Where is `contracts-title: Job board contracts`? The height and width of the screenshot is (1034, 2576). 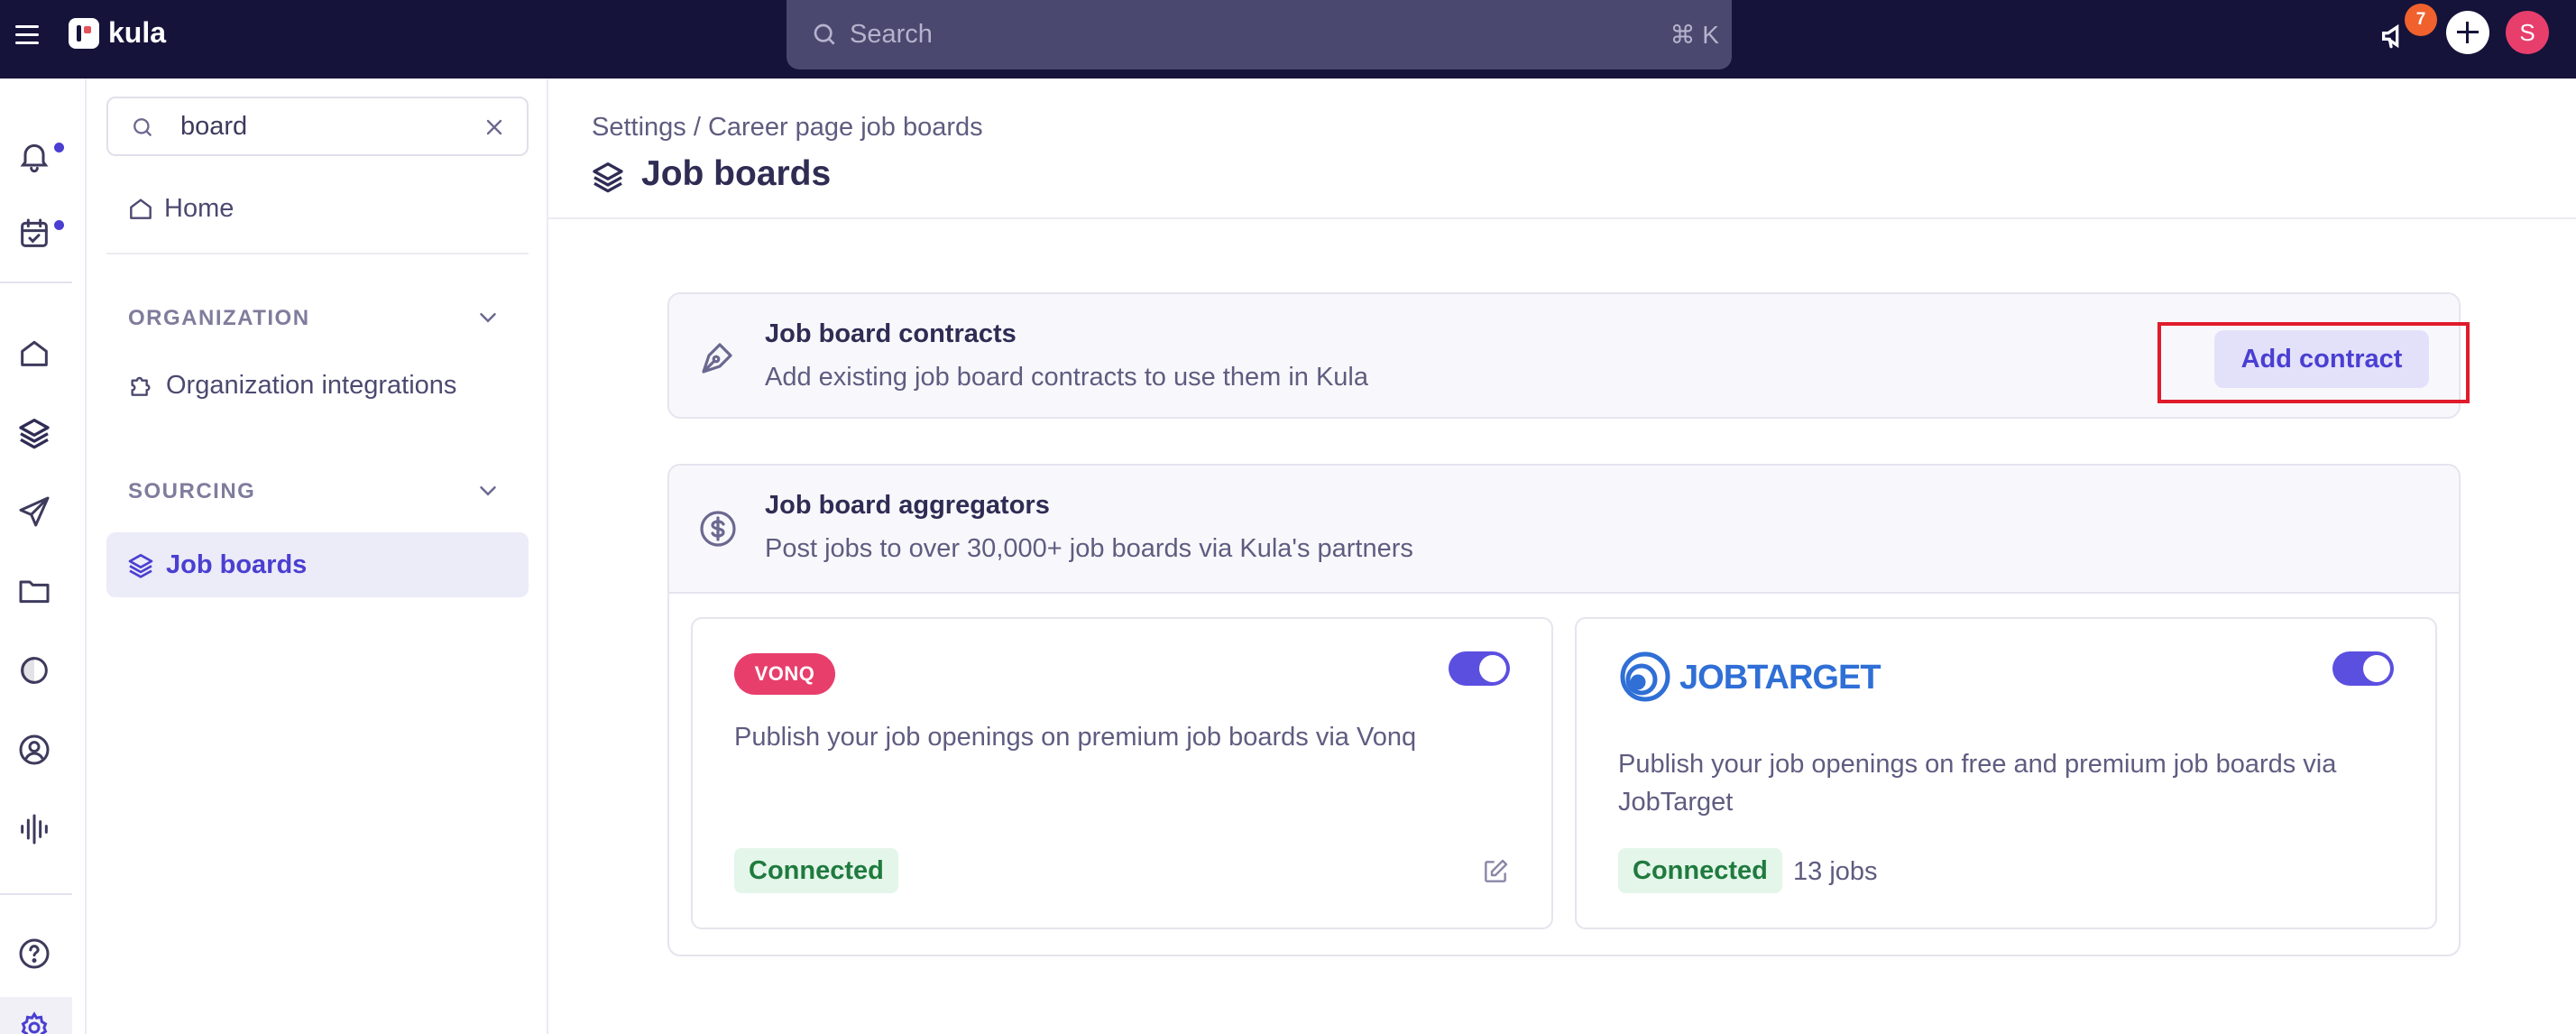 contracts-title: Job board contracts is located at coordinates (891, 333).